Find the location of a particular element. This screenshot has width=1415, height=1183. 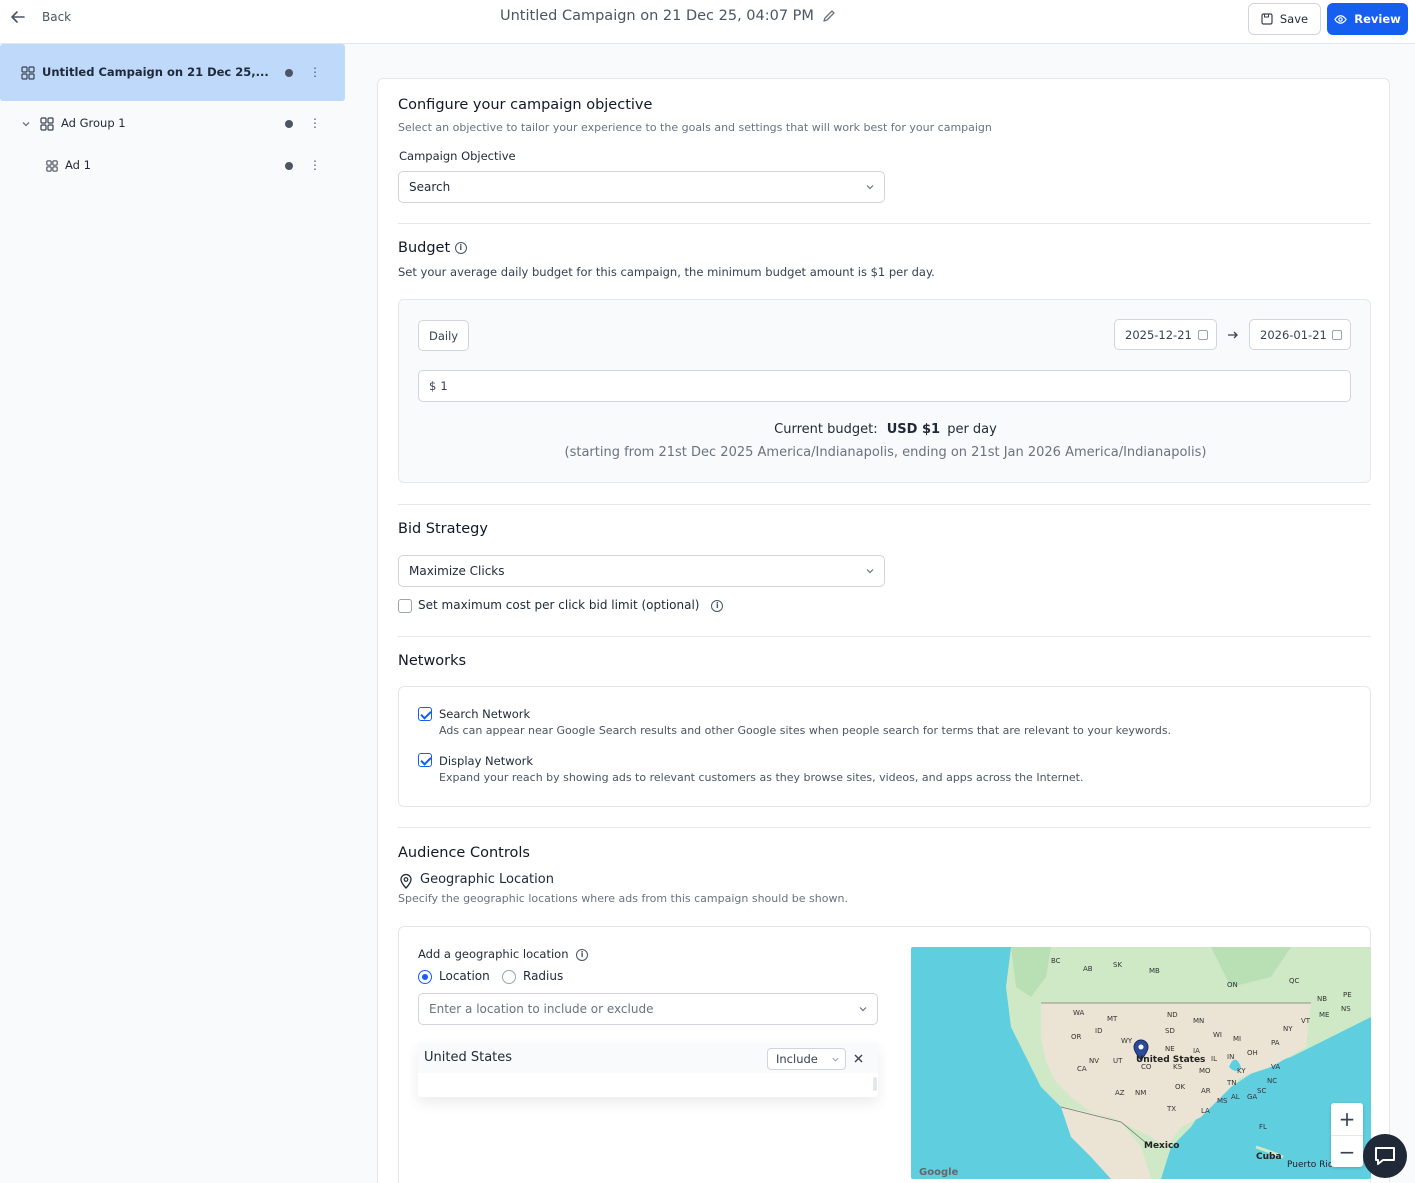

location-search-input: Enter a location to include or exclude is located at coordinates (648, 1009).